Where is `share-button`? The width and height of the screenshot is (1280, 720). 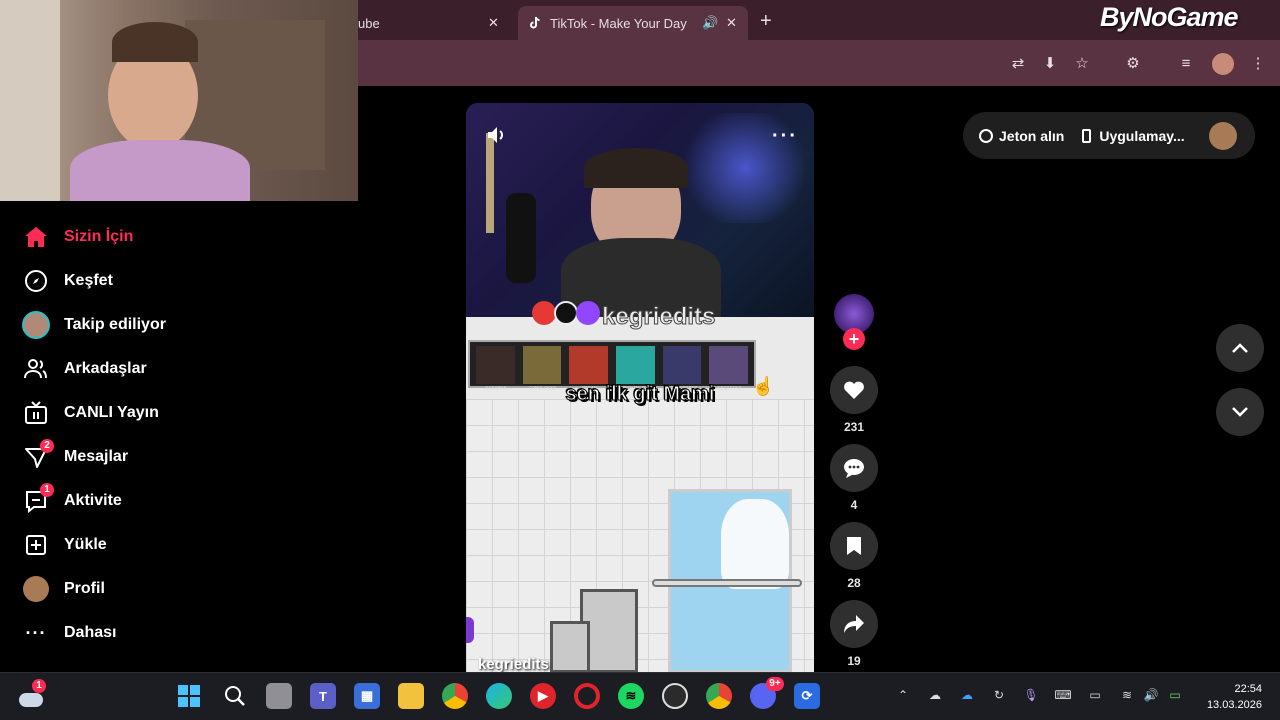
share-button is located at coordinates (854, 624).